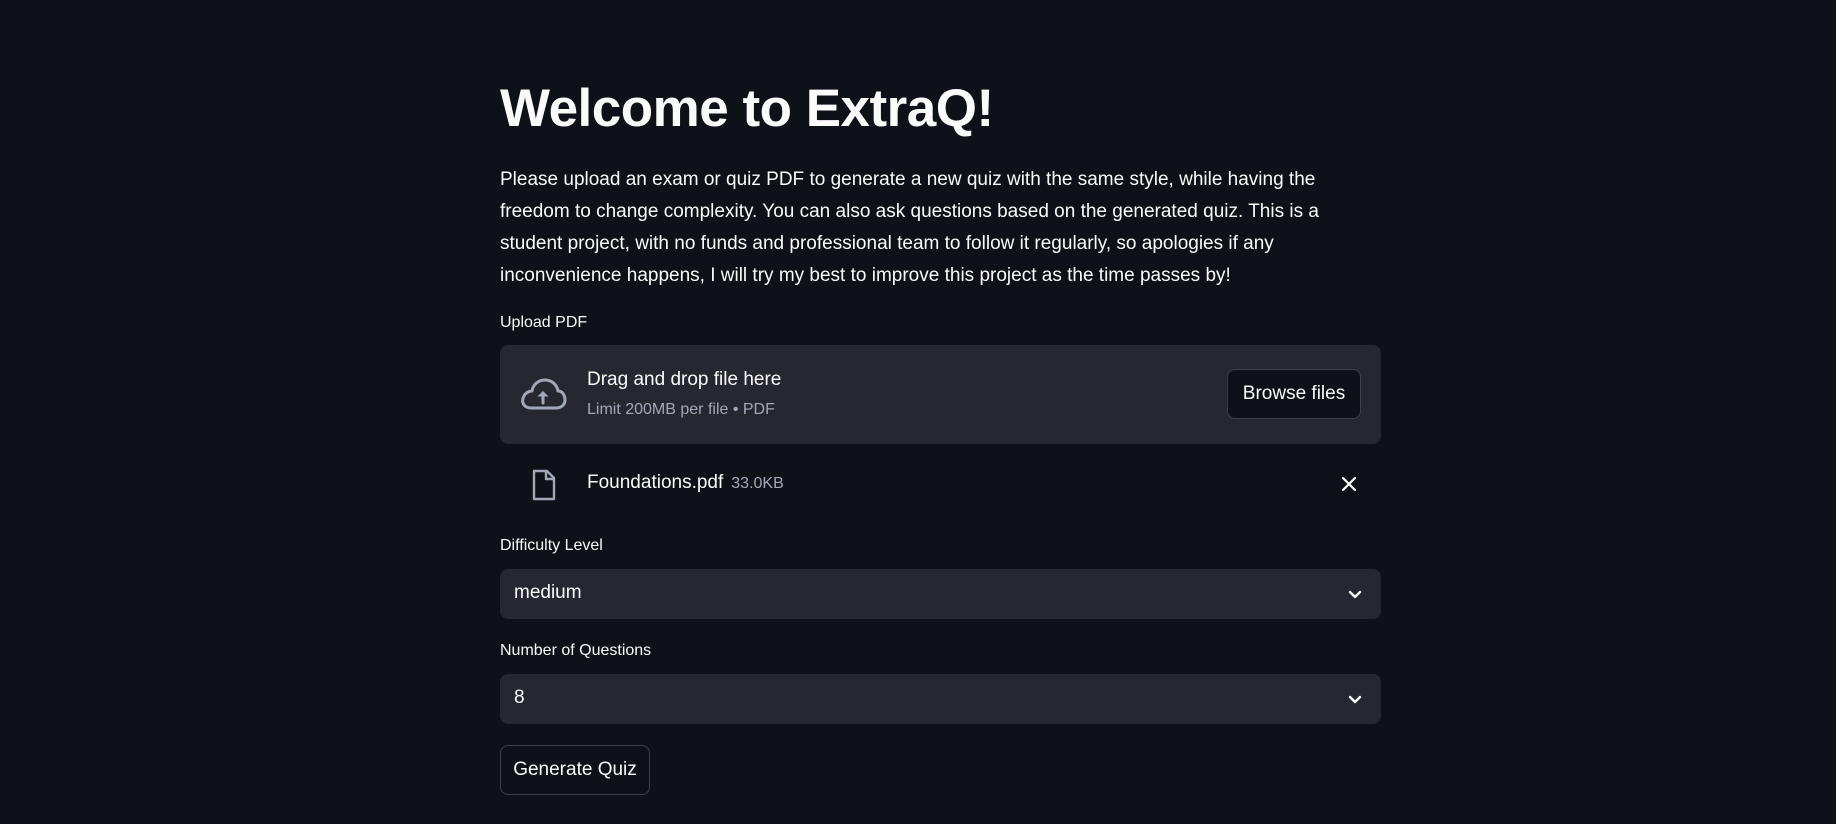 The height and width of the screenshot is (824, 1836). Describe the element at coordinates (684, 379) in the screenshot. I see `dropzone-title: Drag and drop file here` at that location.